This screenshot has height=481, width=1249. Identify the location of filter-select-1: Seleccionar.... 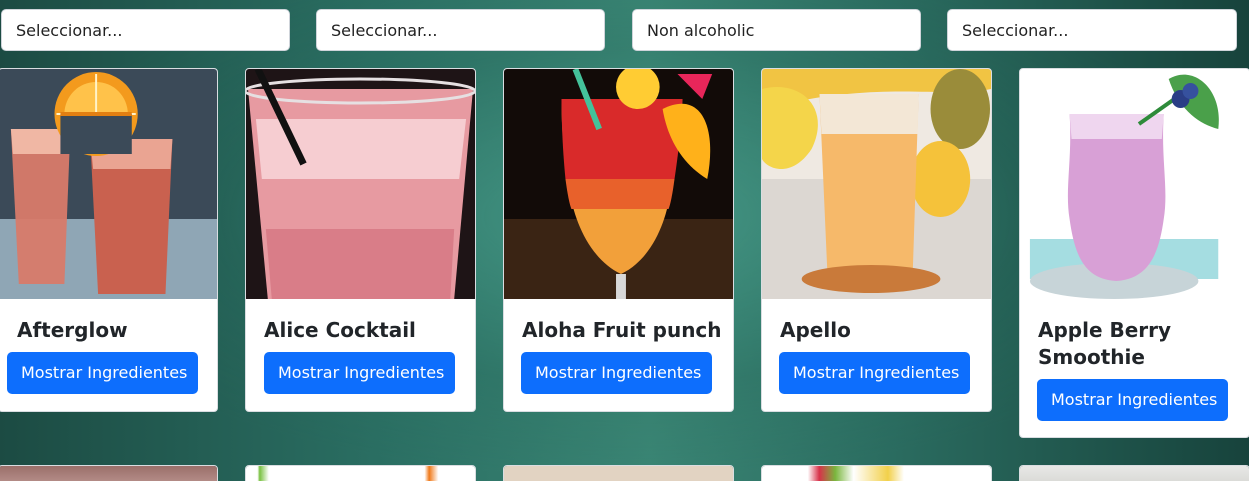
(145, 30).